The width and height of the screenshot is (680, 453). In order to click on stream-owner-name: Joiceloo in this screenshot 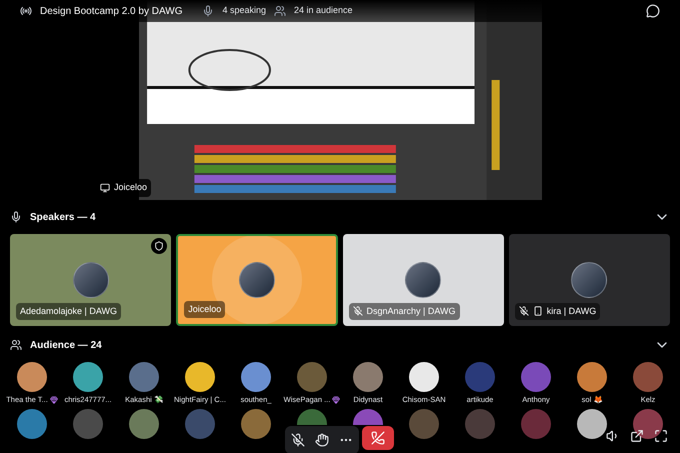, I will do `click(131, 187)`.